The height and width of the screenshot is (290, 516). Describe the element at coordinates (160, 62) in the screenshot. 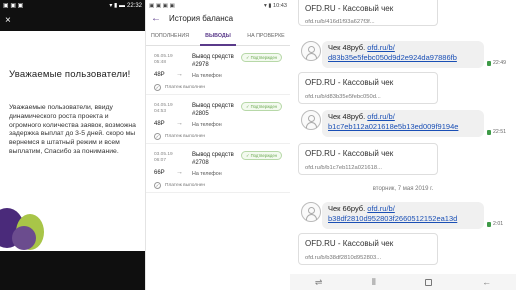

I see `operation-time: 05:48` at that location.